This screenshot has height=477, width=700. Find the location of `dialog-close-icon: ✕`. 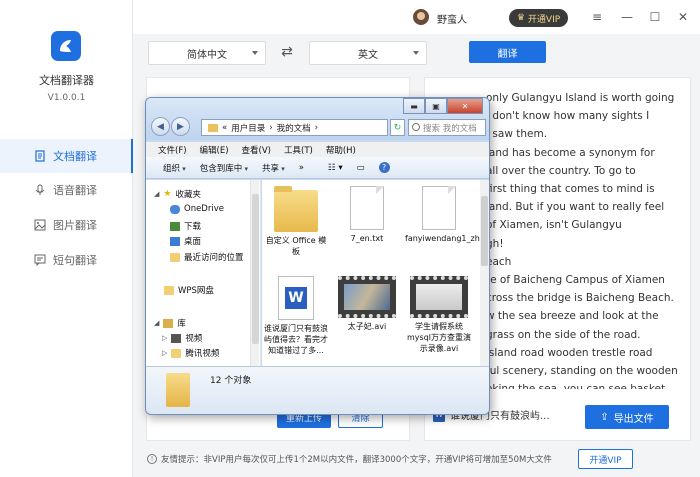

dialog-close-icon: ✕ is located at coordinates (465, 106).